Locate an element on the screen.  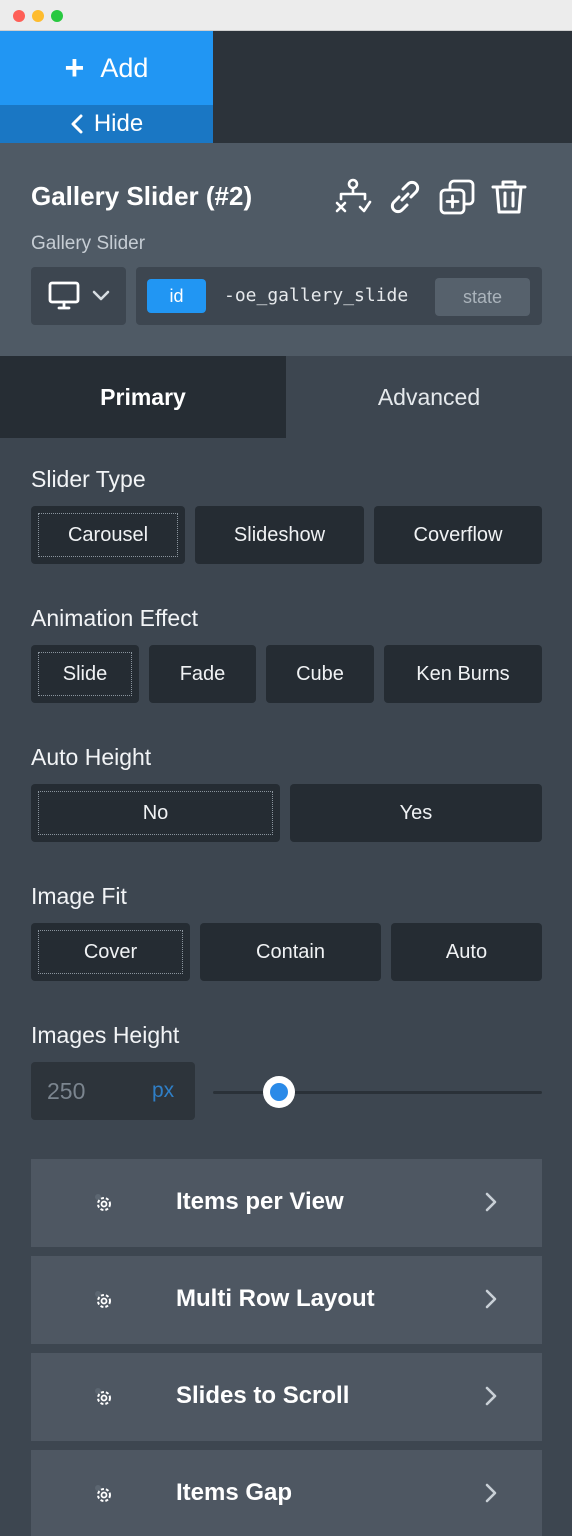
close-window-button is located at coordinates (19, 16).